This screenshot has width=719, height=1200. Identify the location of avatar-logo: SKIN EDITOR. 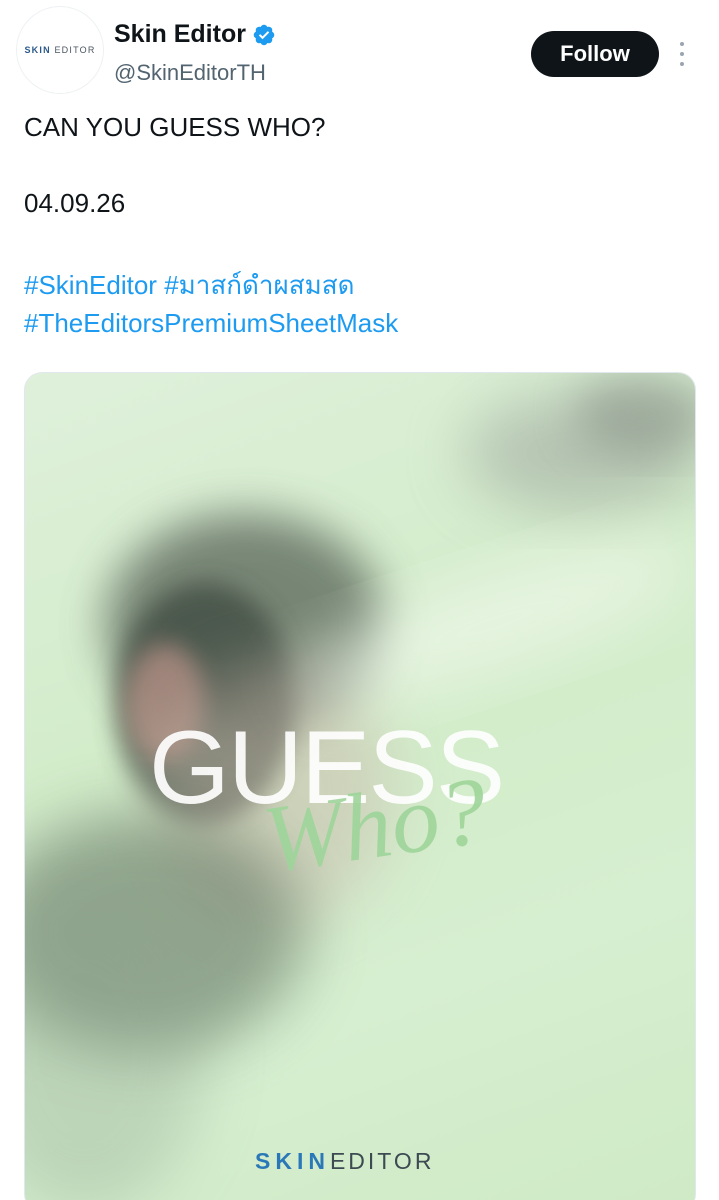
(60, 50).